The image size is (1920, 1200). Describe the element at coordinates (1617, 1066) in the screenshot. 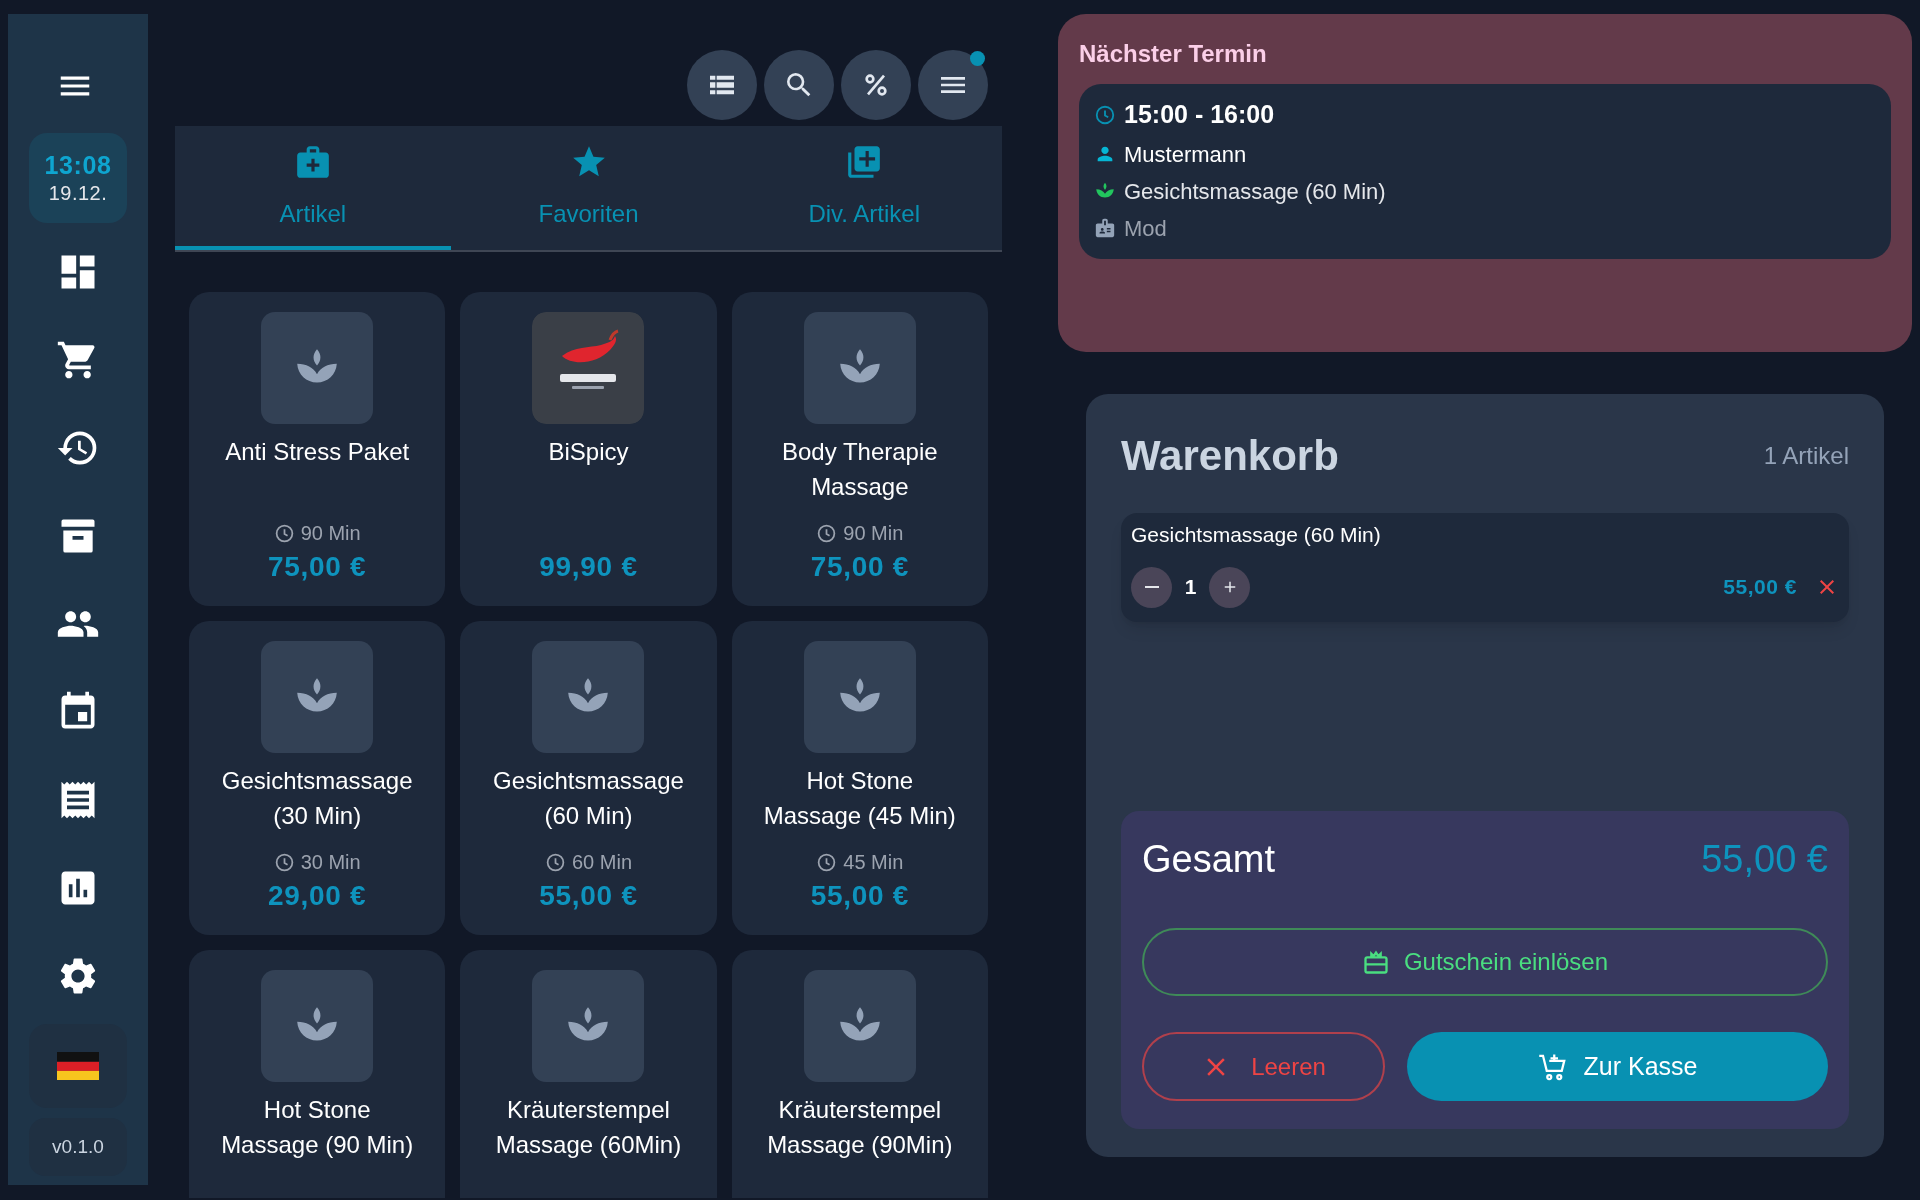

I see `checkout-button: Zur Kasse` at that location.